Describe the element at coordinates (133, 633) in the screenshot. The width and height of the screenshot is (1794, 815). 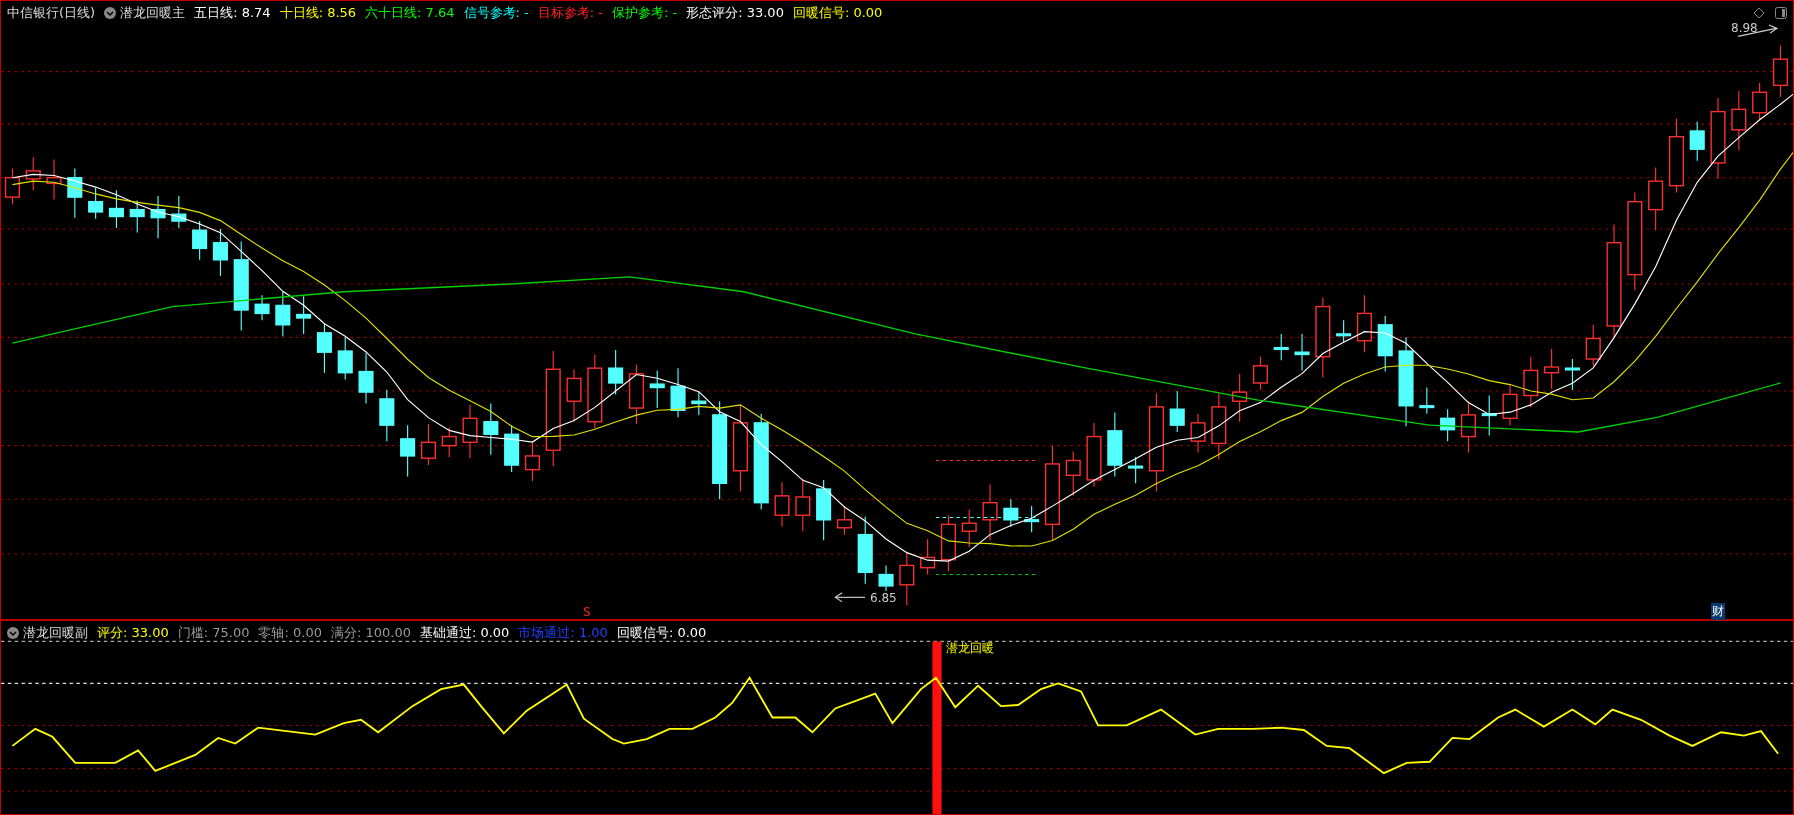
I see `legend-value: 评分: 33.00` at that location.